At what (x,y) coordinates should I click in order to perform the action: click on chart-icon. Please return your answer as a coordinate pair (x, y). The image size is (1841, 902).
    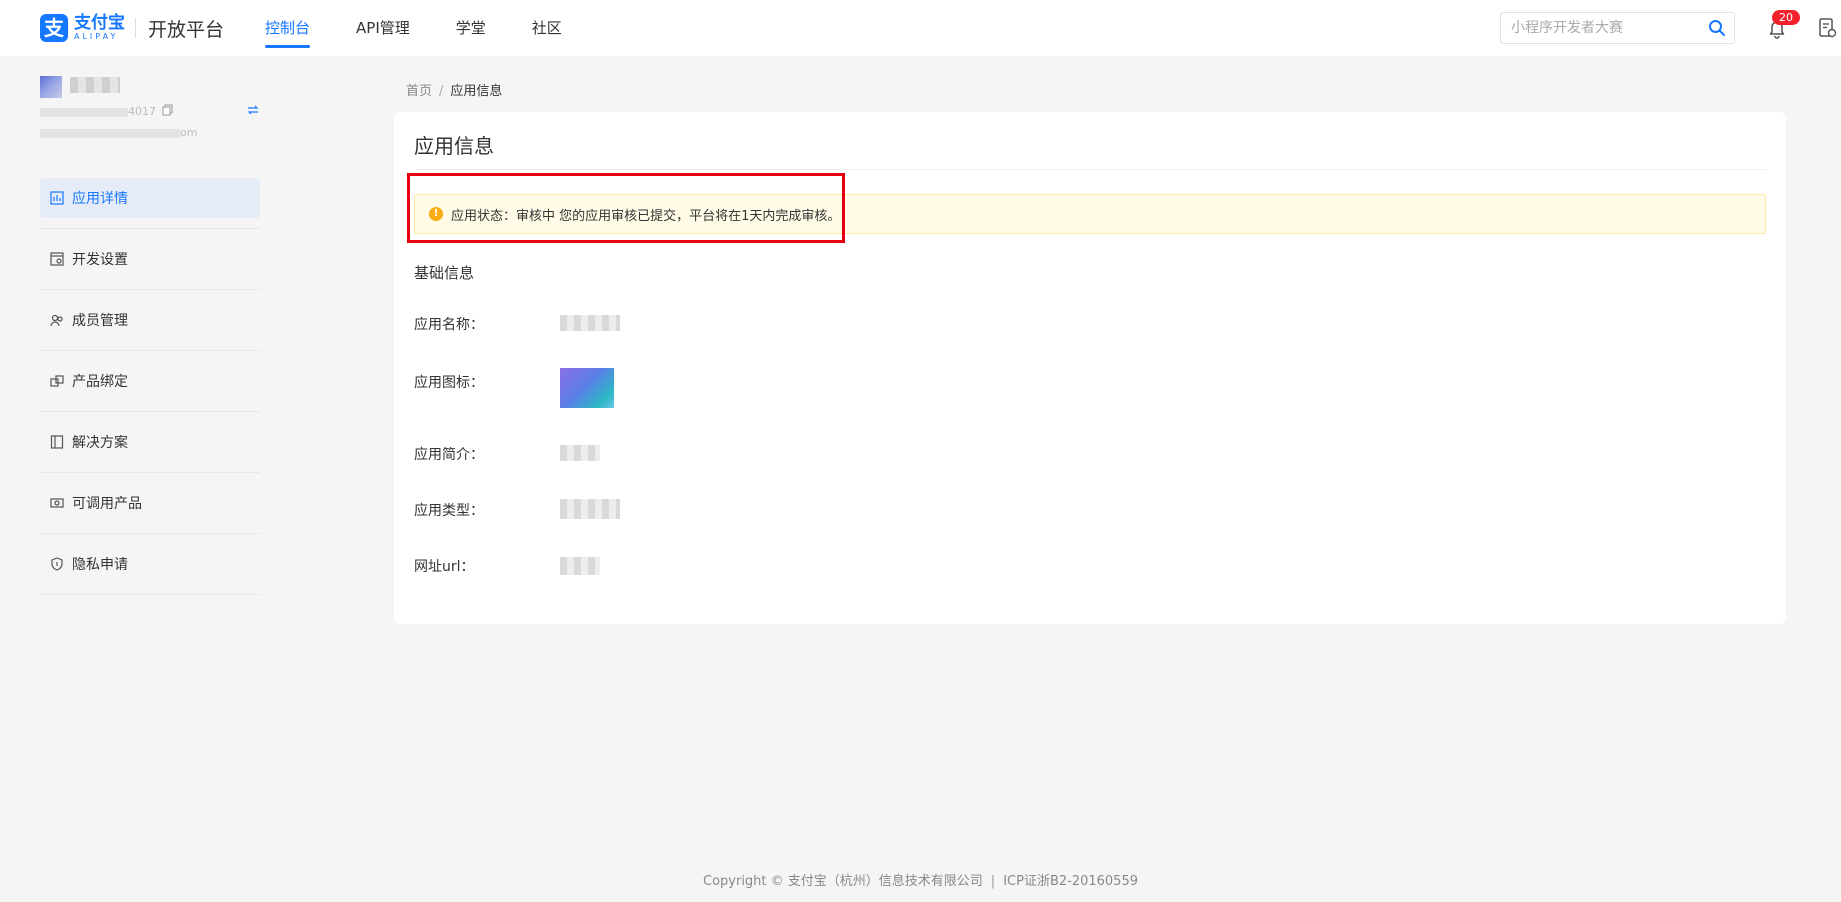
    Looking at the image, I should click on (57, 198).